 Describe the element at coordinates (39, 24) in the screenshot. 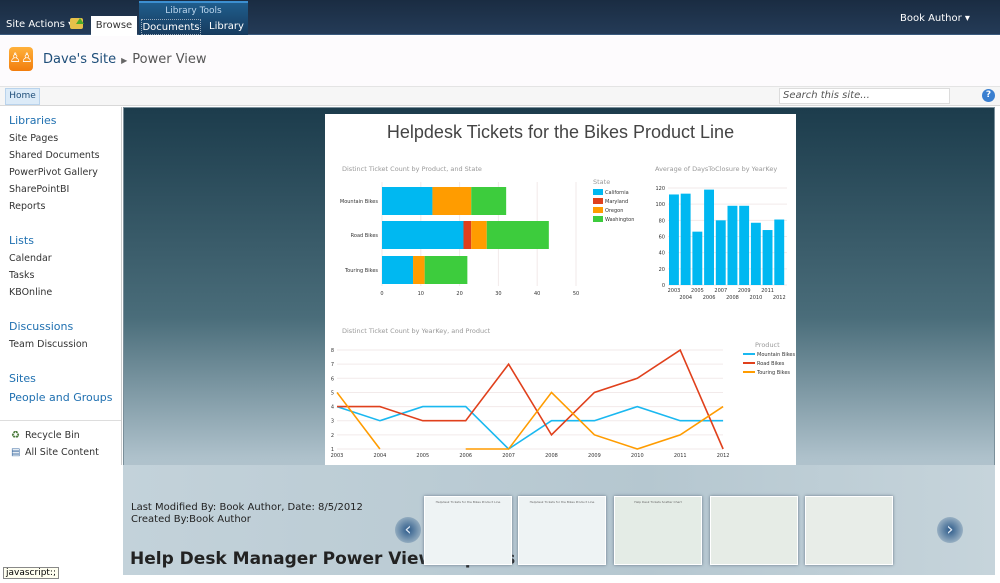

I see `site-actions-menu: Site Actions ▾` at that location.